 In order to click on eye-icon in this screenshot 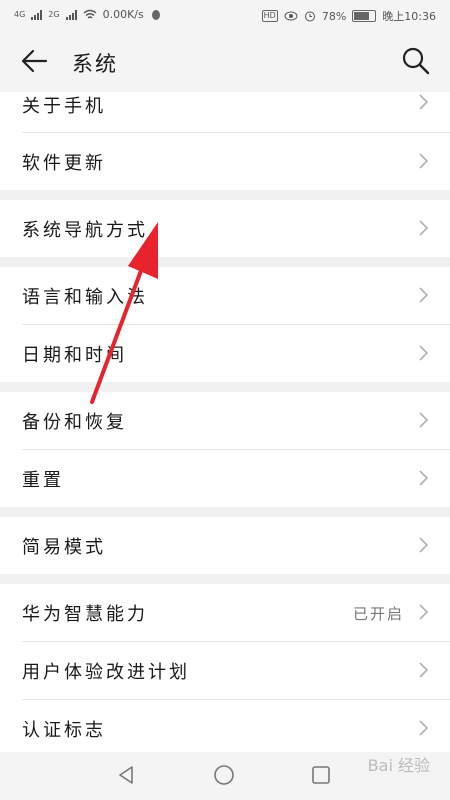, I will do `click(291, 16)`.